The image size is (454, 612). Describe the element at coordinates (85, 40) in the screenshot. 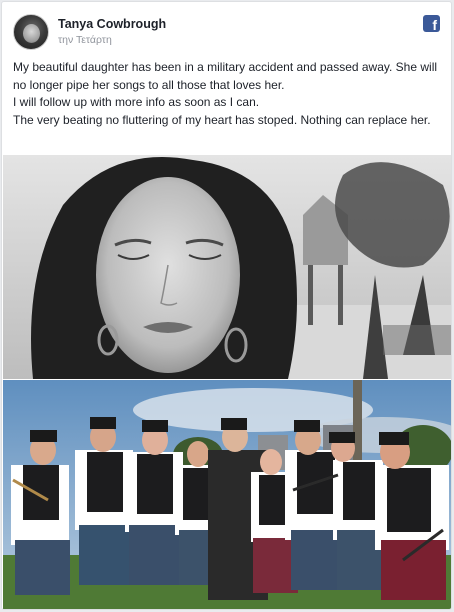

I see `post-timestamp: την Τετάρτη` at that location.